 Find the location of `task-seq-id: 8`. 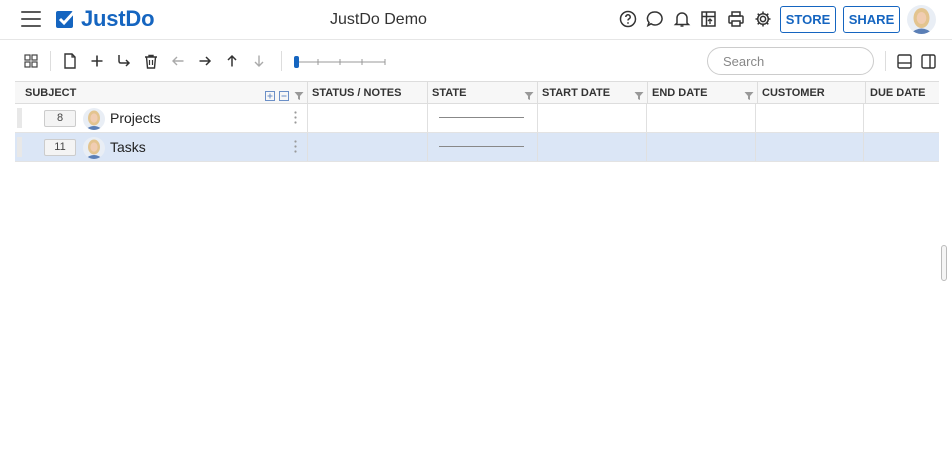

task-seq-id: 8 is located at coordinates (60, 118).